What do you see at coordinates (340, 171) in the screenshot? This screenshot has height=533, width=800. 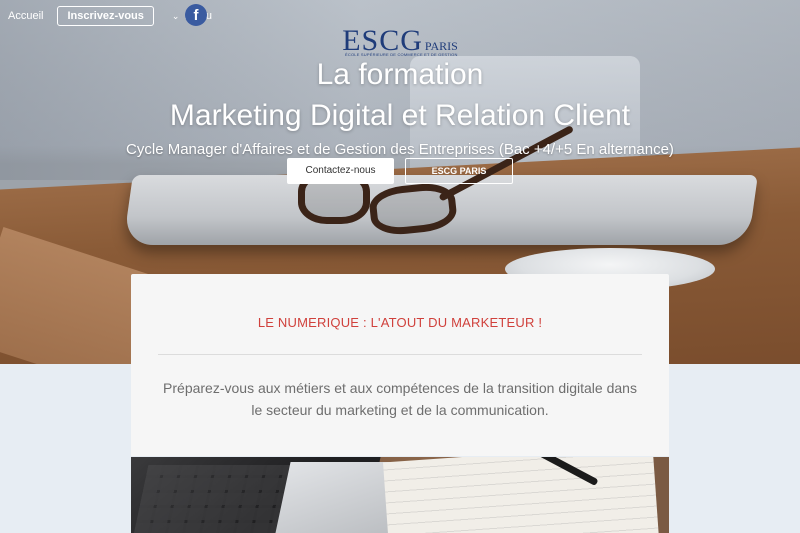 I see `contact-button: Contactez-nous` at bounding box center [340, 171].